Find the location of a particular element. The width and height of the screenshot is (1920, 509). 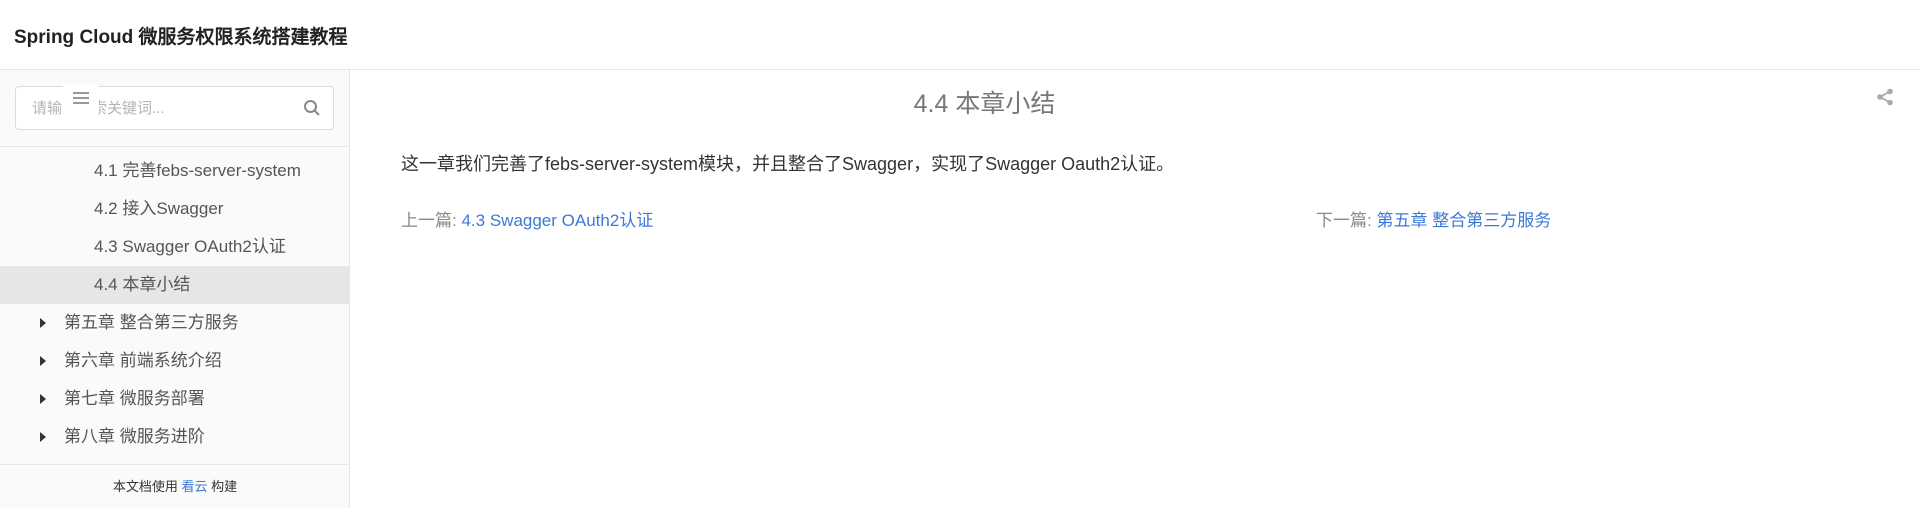

toc-item-label: 第五章 整合第三方服务 is located at coordinates (151, 322).